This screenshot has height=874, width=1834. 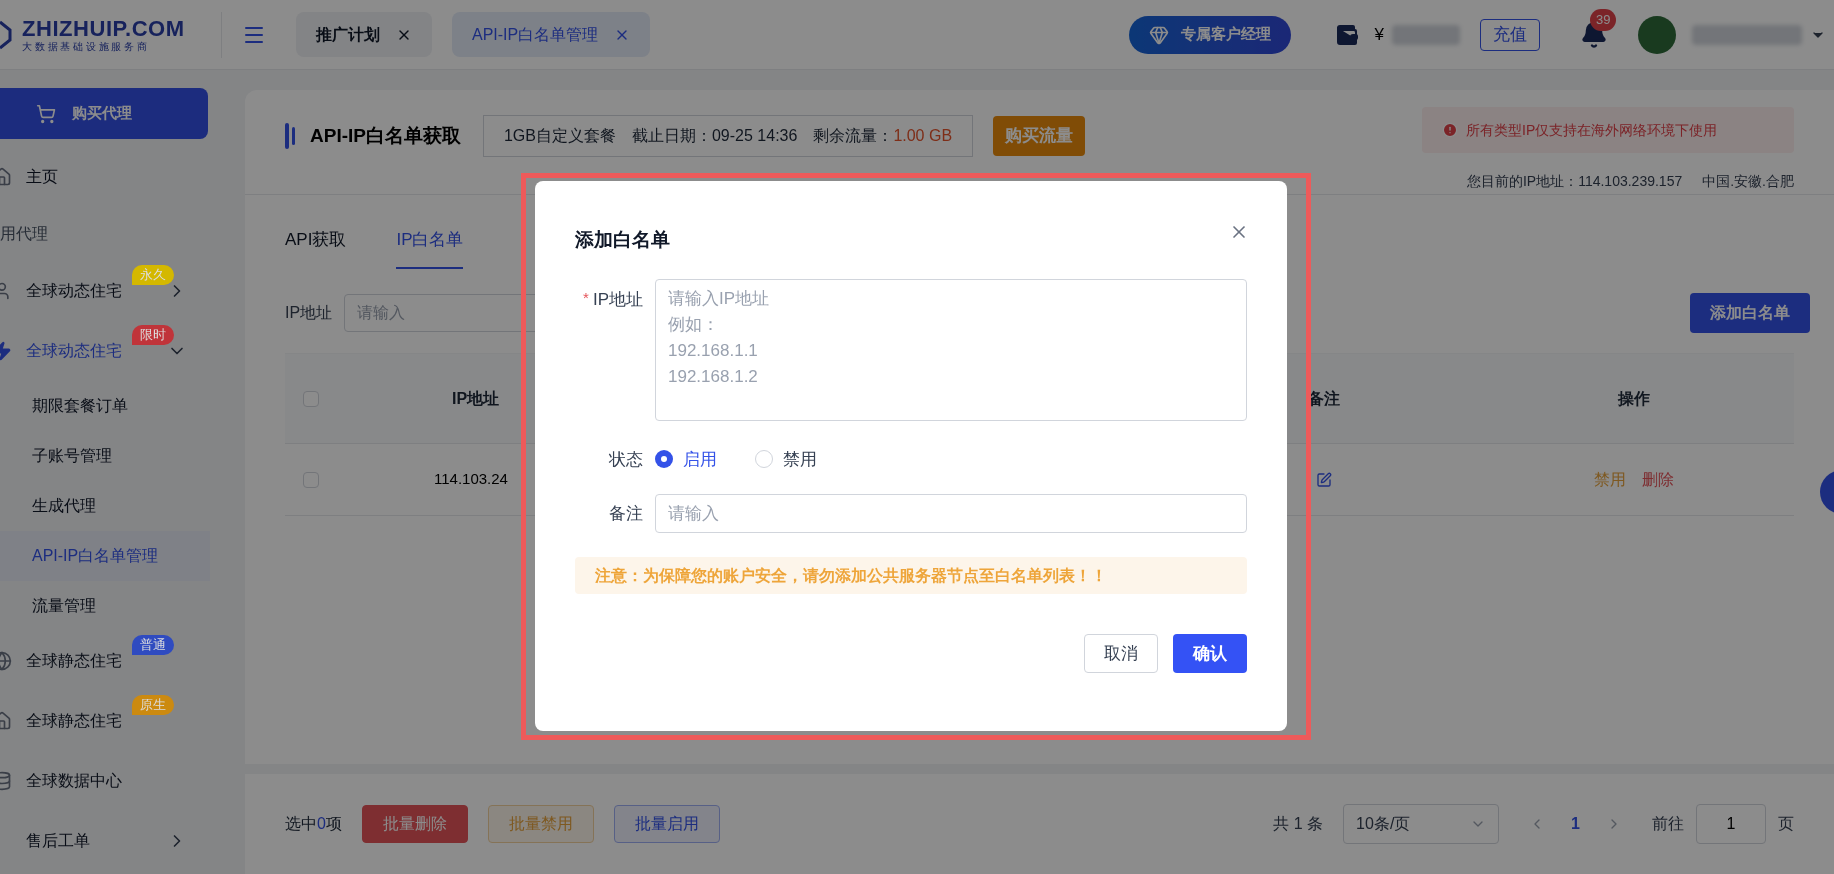 What do you see at coordinates (24, 234) in the screenshot?
I see `section-label: 用代理` at bounding box center [24, 234].